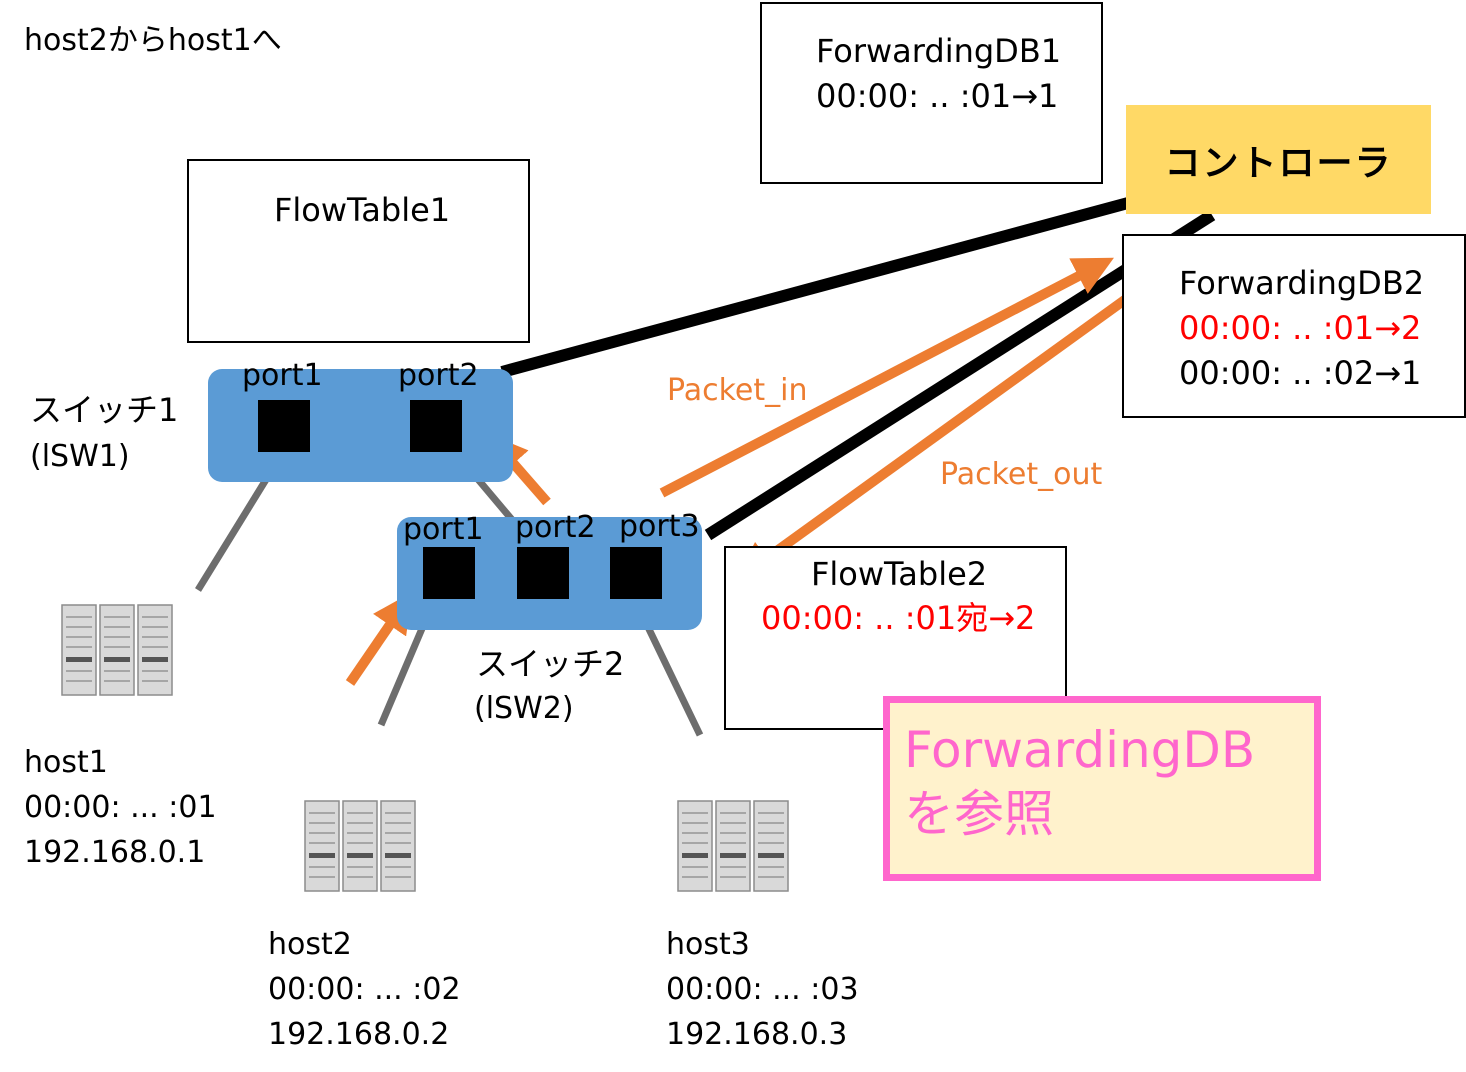 The height and width of the screenshot is (1072, 1466). I want to click on host3-ip: 192.168.0.3, so click(757, 1034).